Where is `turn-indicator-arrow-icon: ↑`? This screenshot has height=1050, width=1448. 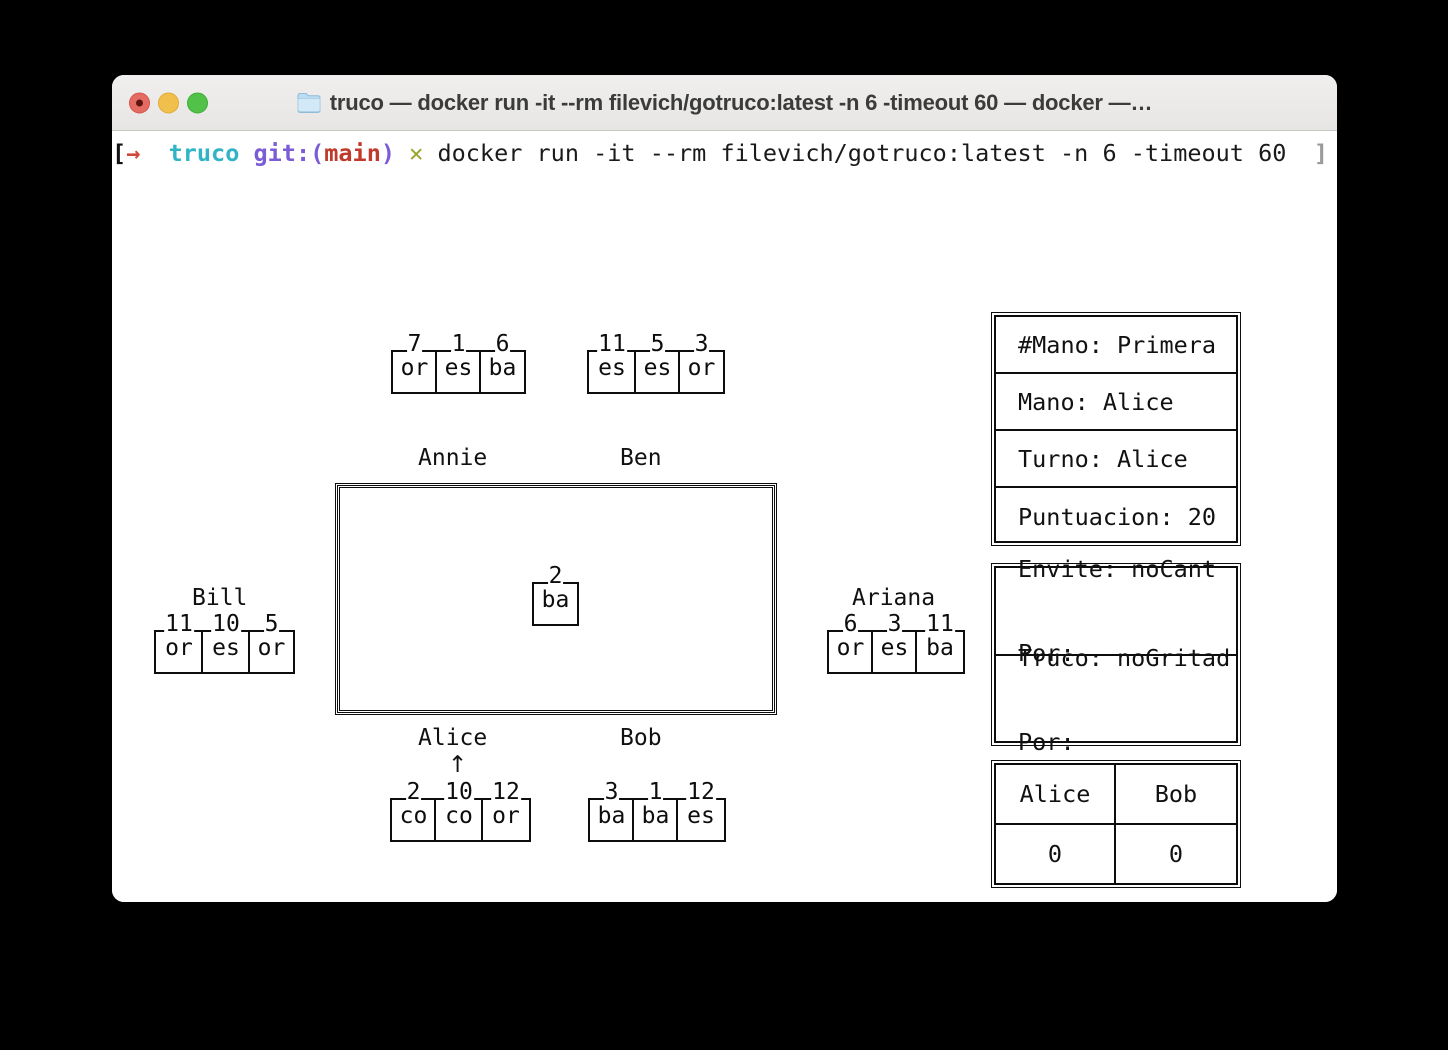
turn-indicator-arrow-icon: ↑ is located at coordinates (458, 765).